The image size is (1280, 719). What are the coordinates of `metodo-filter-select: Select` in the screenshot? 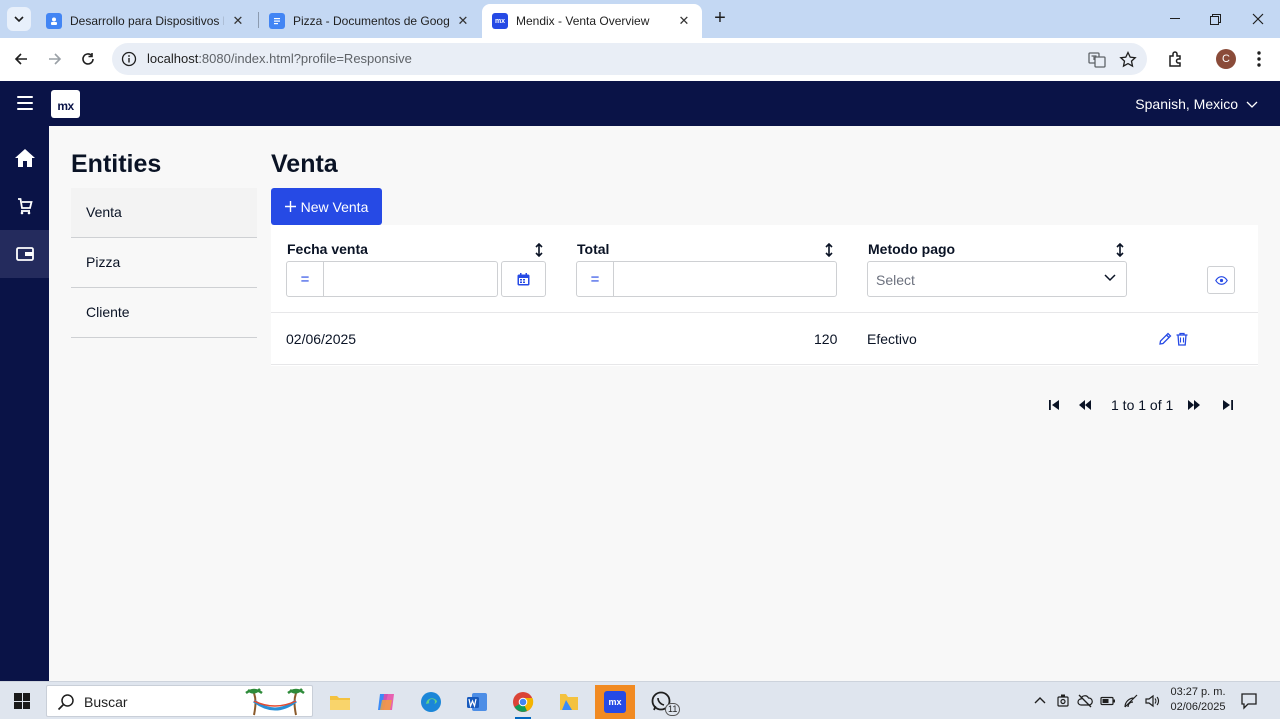 It's located at (997, 279).